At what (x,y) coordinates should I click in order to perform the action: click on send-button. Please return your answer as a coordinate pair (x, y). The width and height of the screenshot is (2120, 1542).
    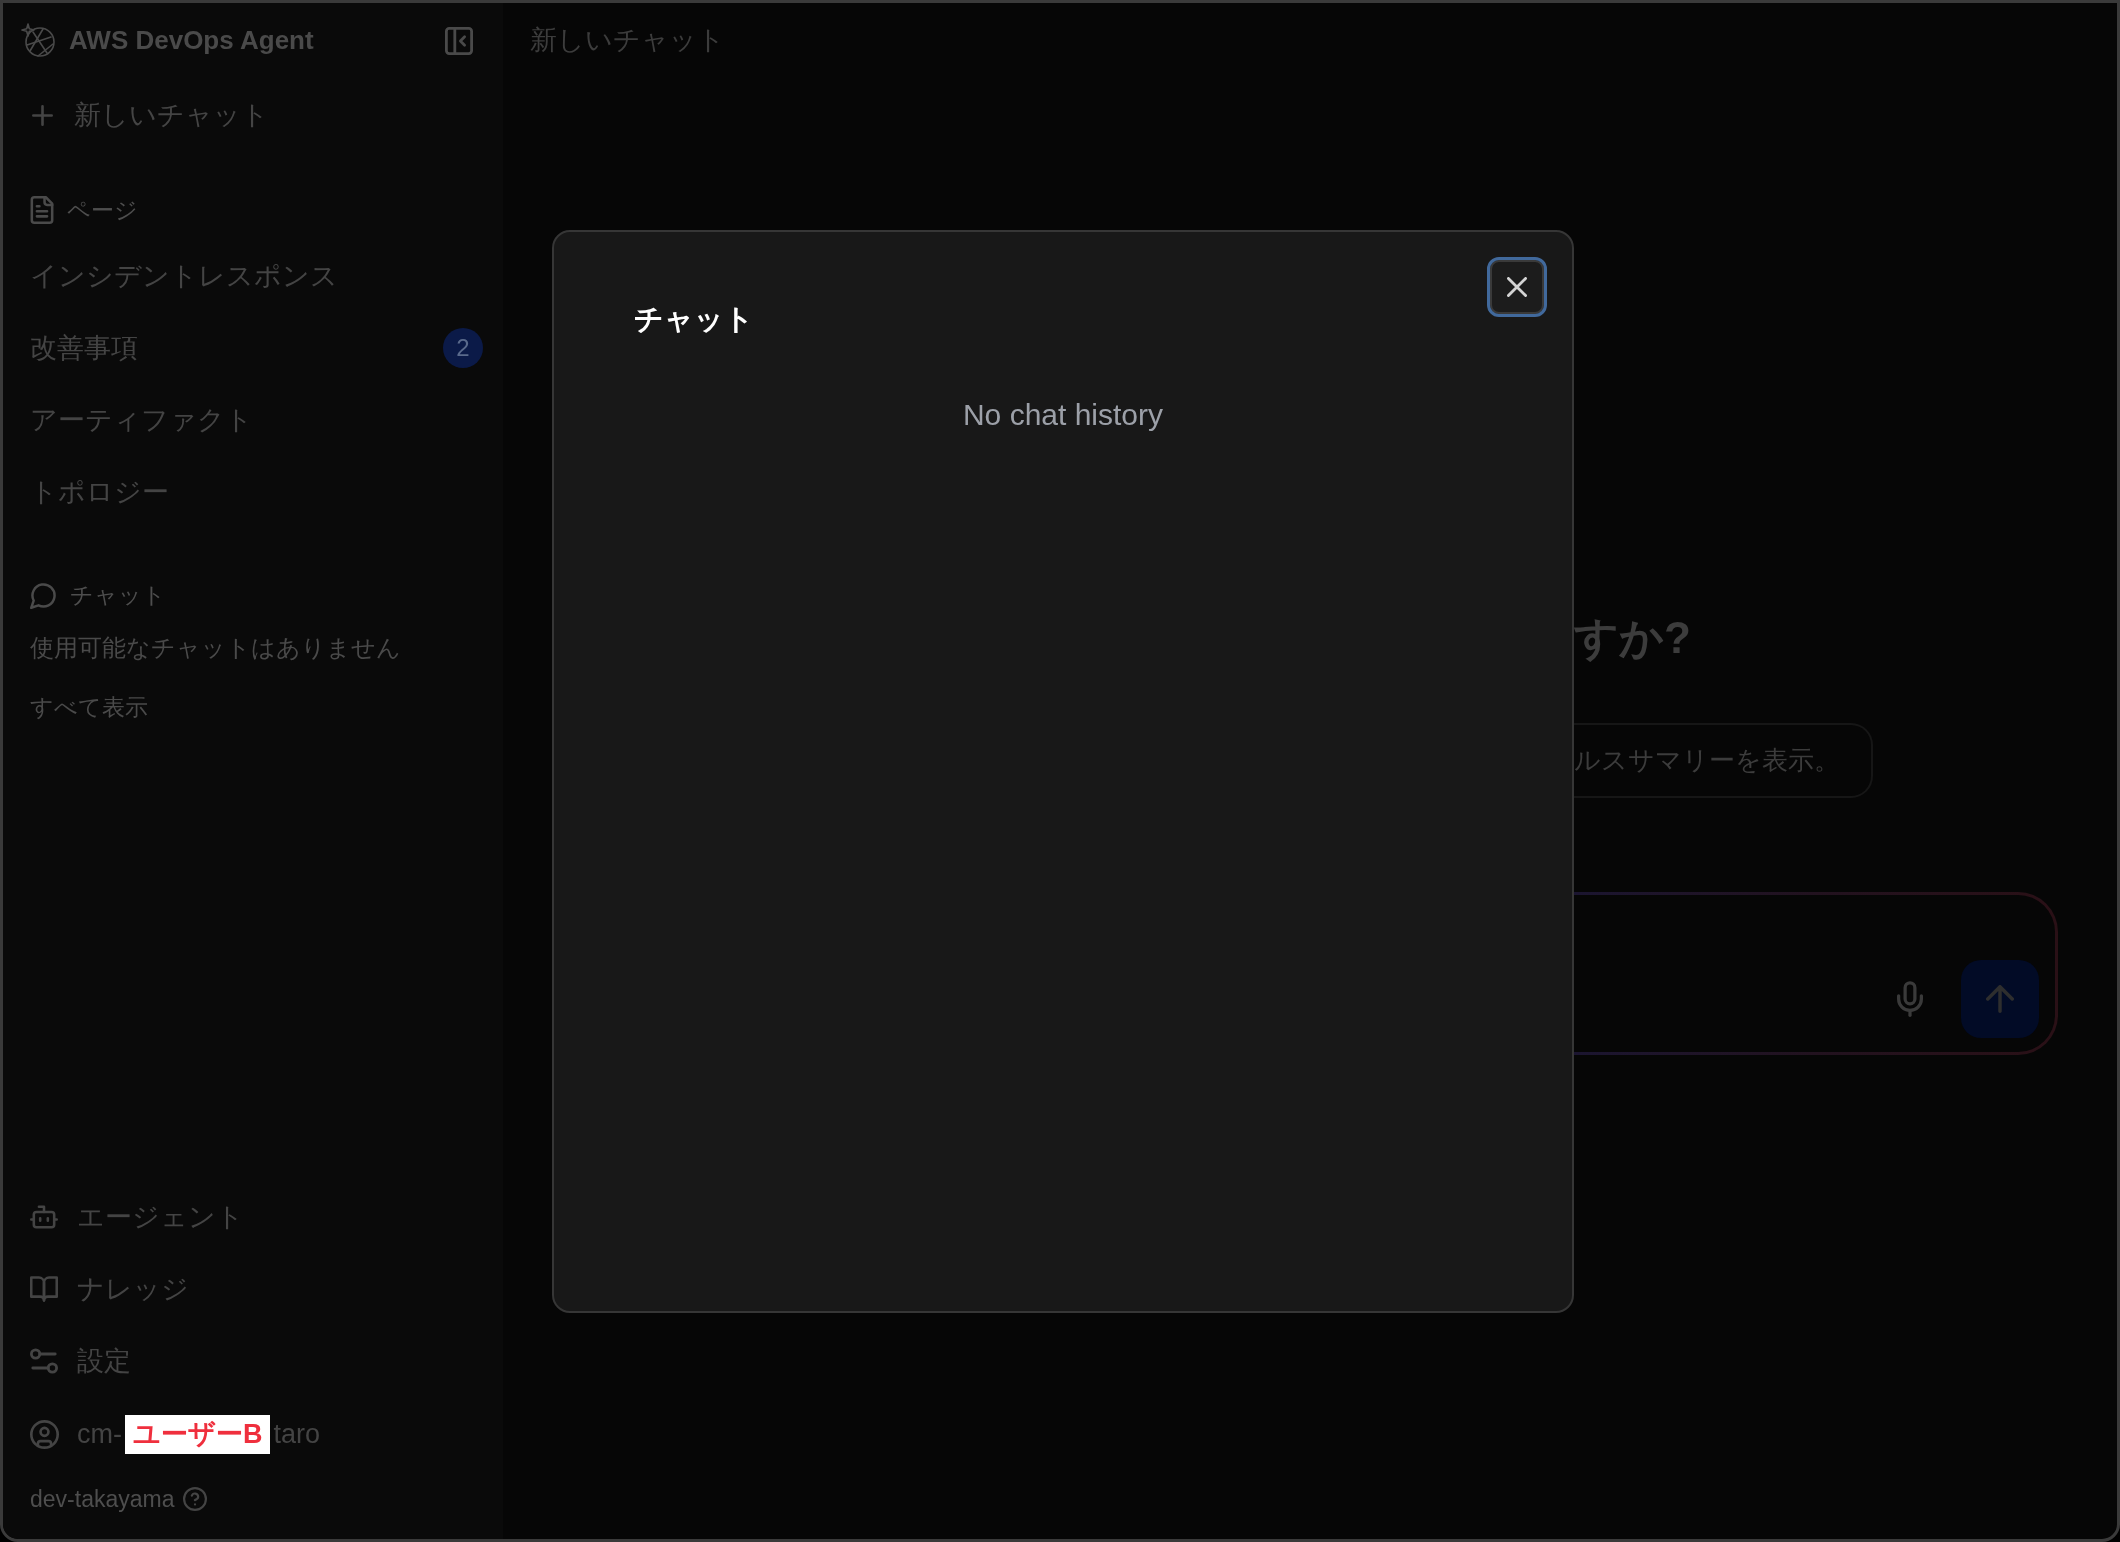
    Looking at the image, I should click on (2000, 999).